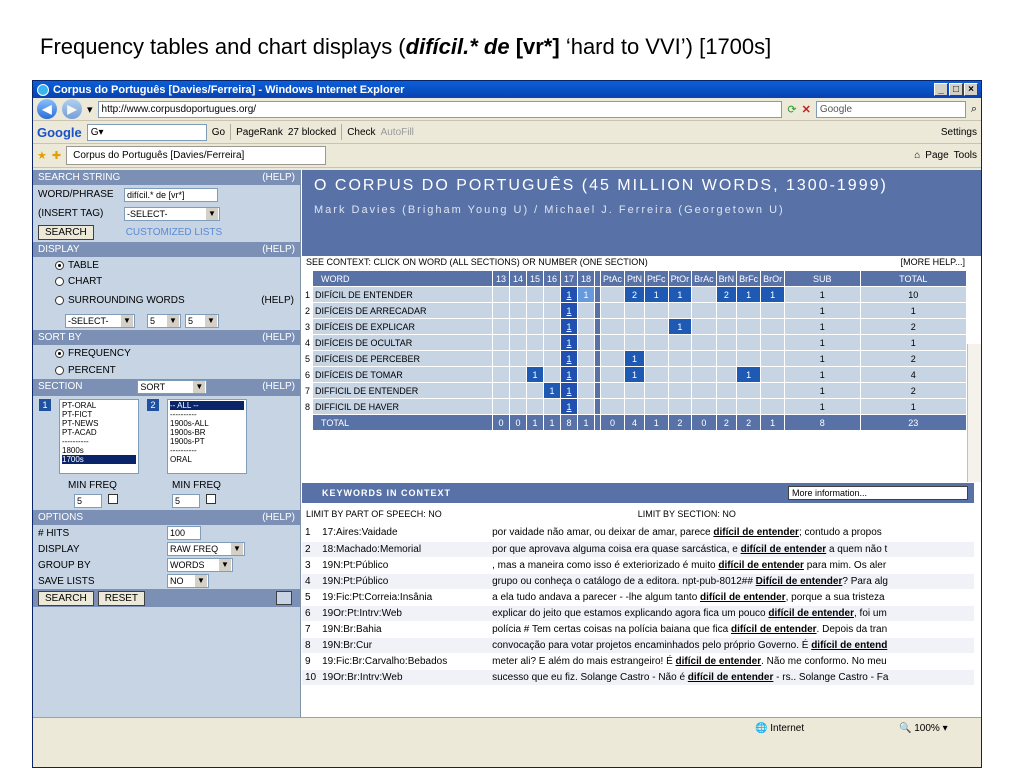 The image size is (1024, 768). What do you see at coordinates (146, 132) in the screenshot?
I see `google-search-input: G▾` at bounding box center [146, 132].